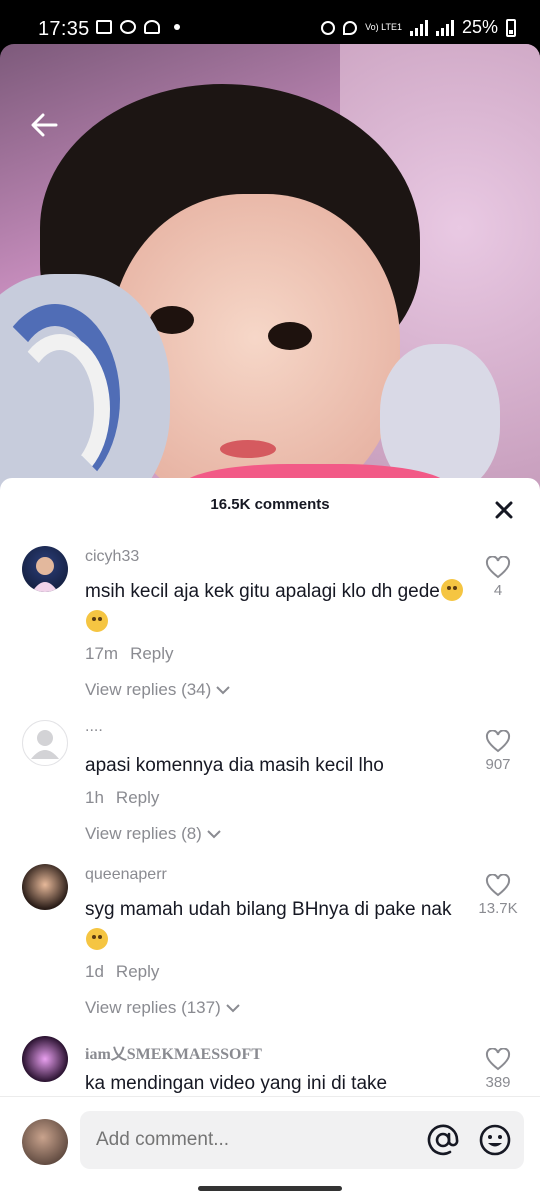 This screenshot has width=540, height=1200. Describe the element at coordinates (102, 653) in the screenshot. I see `comment-time: 17m` at that location.